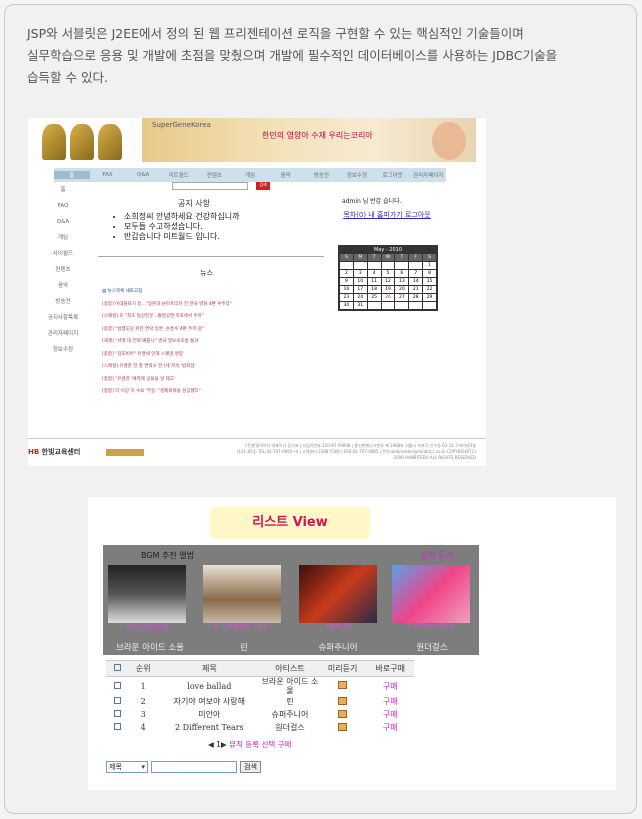 This screenshot has width=642, height=819. What do you see at coordinates (250, 175) in the screenshot?
I see `nav-item: 게임` at bounding box center [250, 175].